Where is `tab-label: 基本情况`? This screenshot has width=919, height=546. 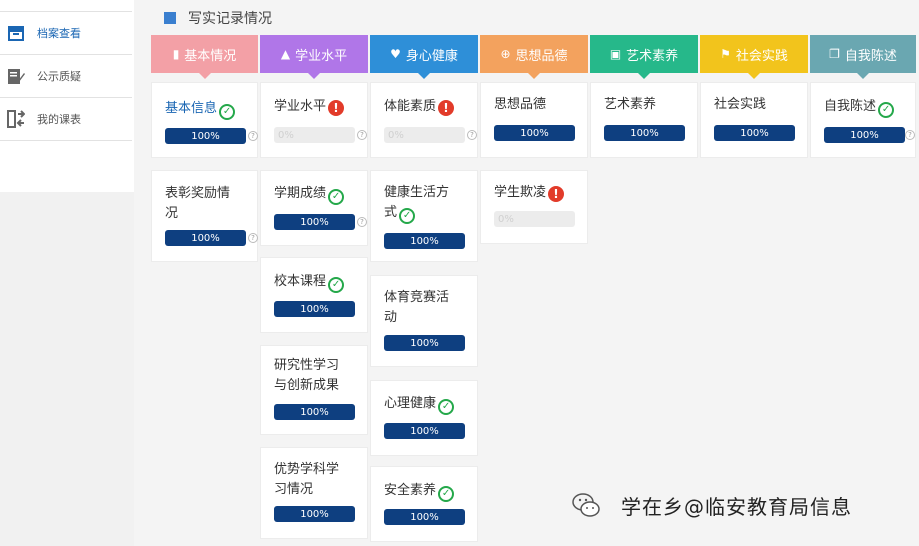
tab-label: 基本情况 is located at coordinates (210, 56).